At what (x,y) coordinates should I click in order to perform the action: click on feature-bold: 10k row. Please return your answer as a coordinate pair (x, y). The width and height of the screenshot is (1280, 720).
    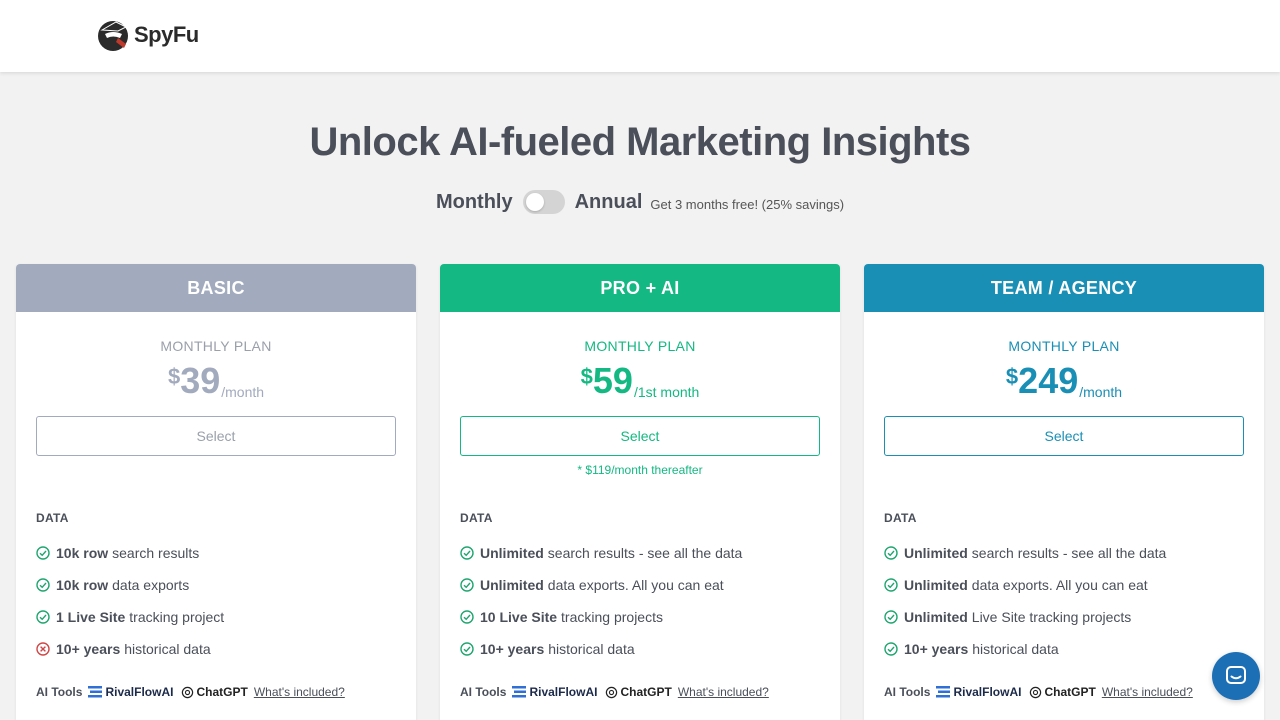
    Looking at the image, I should click on (82, 585).